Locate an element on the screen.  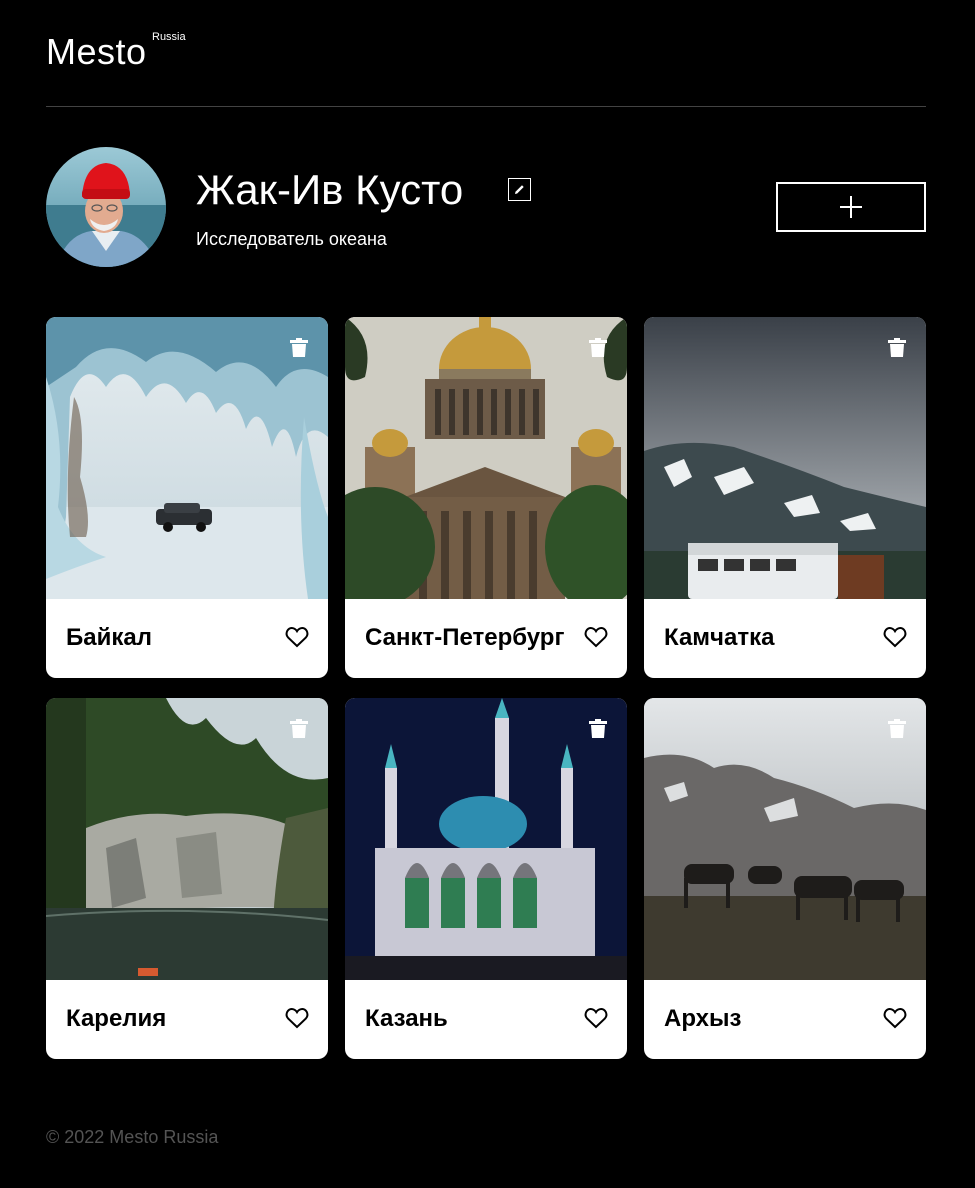
card-title: Санкт-Петербург is located at coordinates (465, 637).